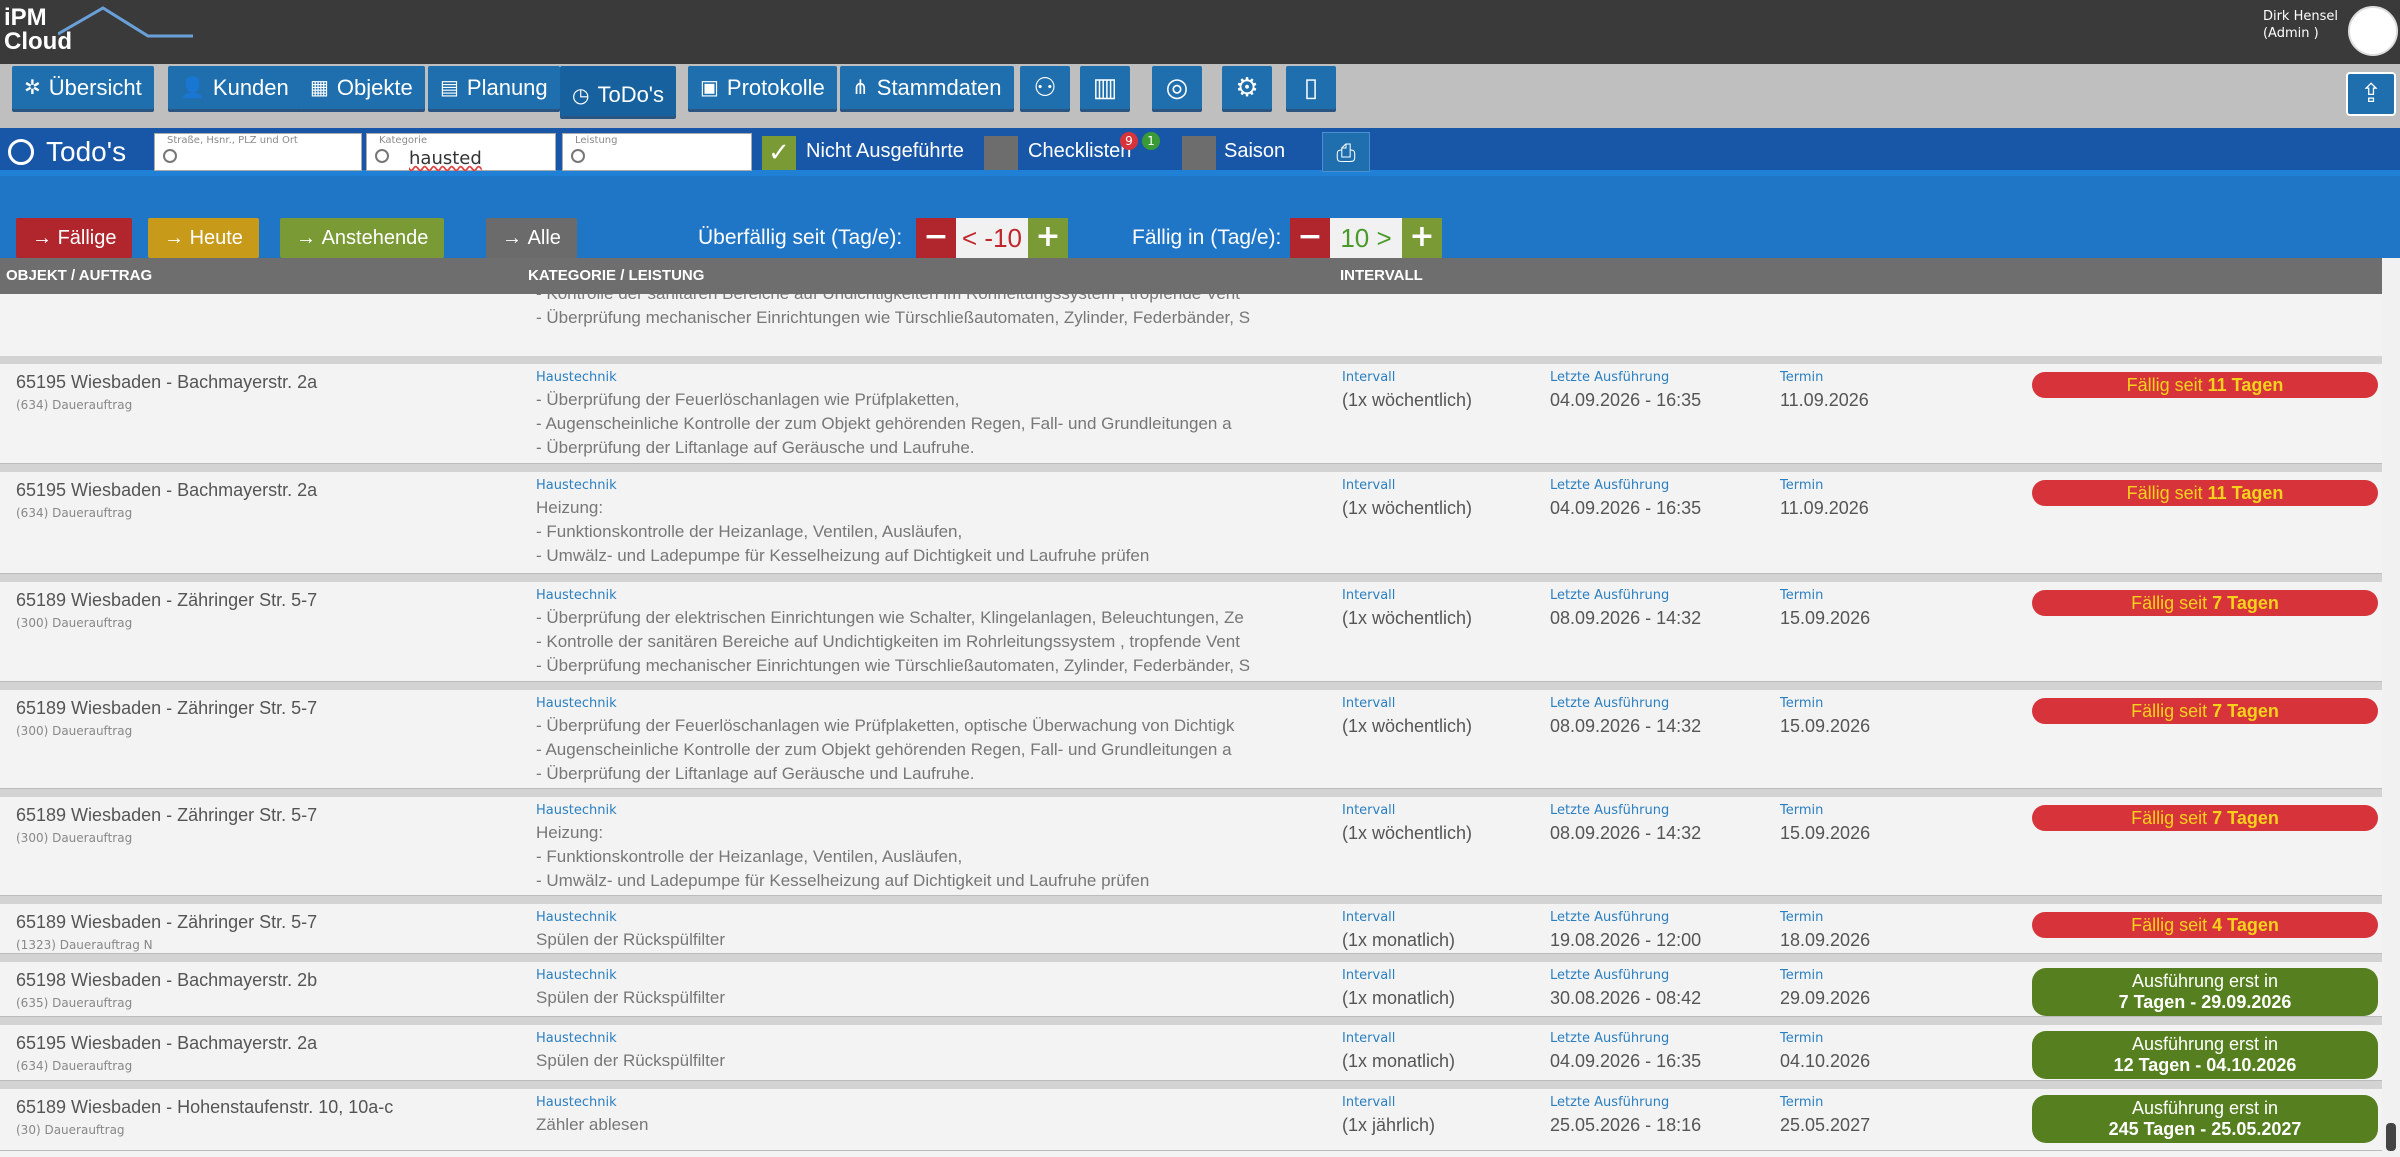 This screenshot has width=2400, height=1157. I want to click on building-icon: ▦, so click(319, 88).